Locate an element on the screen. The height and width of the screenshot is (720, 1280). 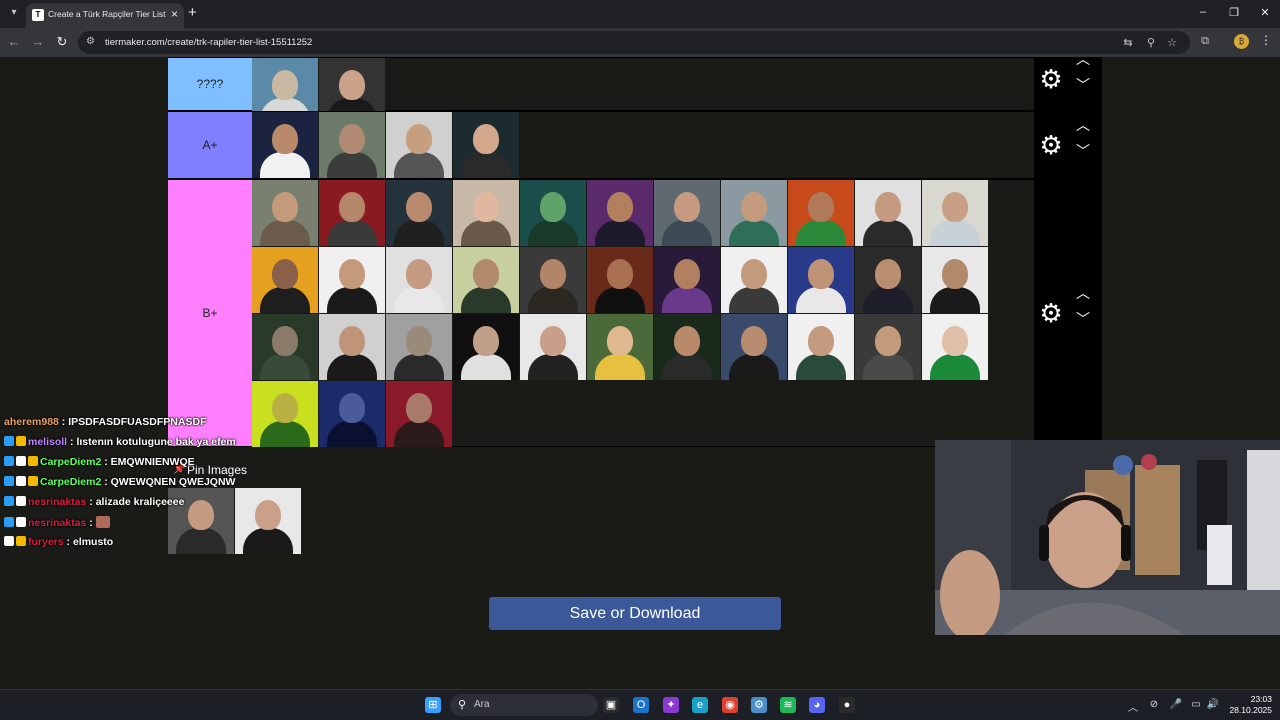
active-tab: T Create a Türk Rapçiler Tier List × is located at coordinates (105, 15).